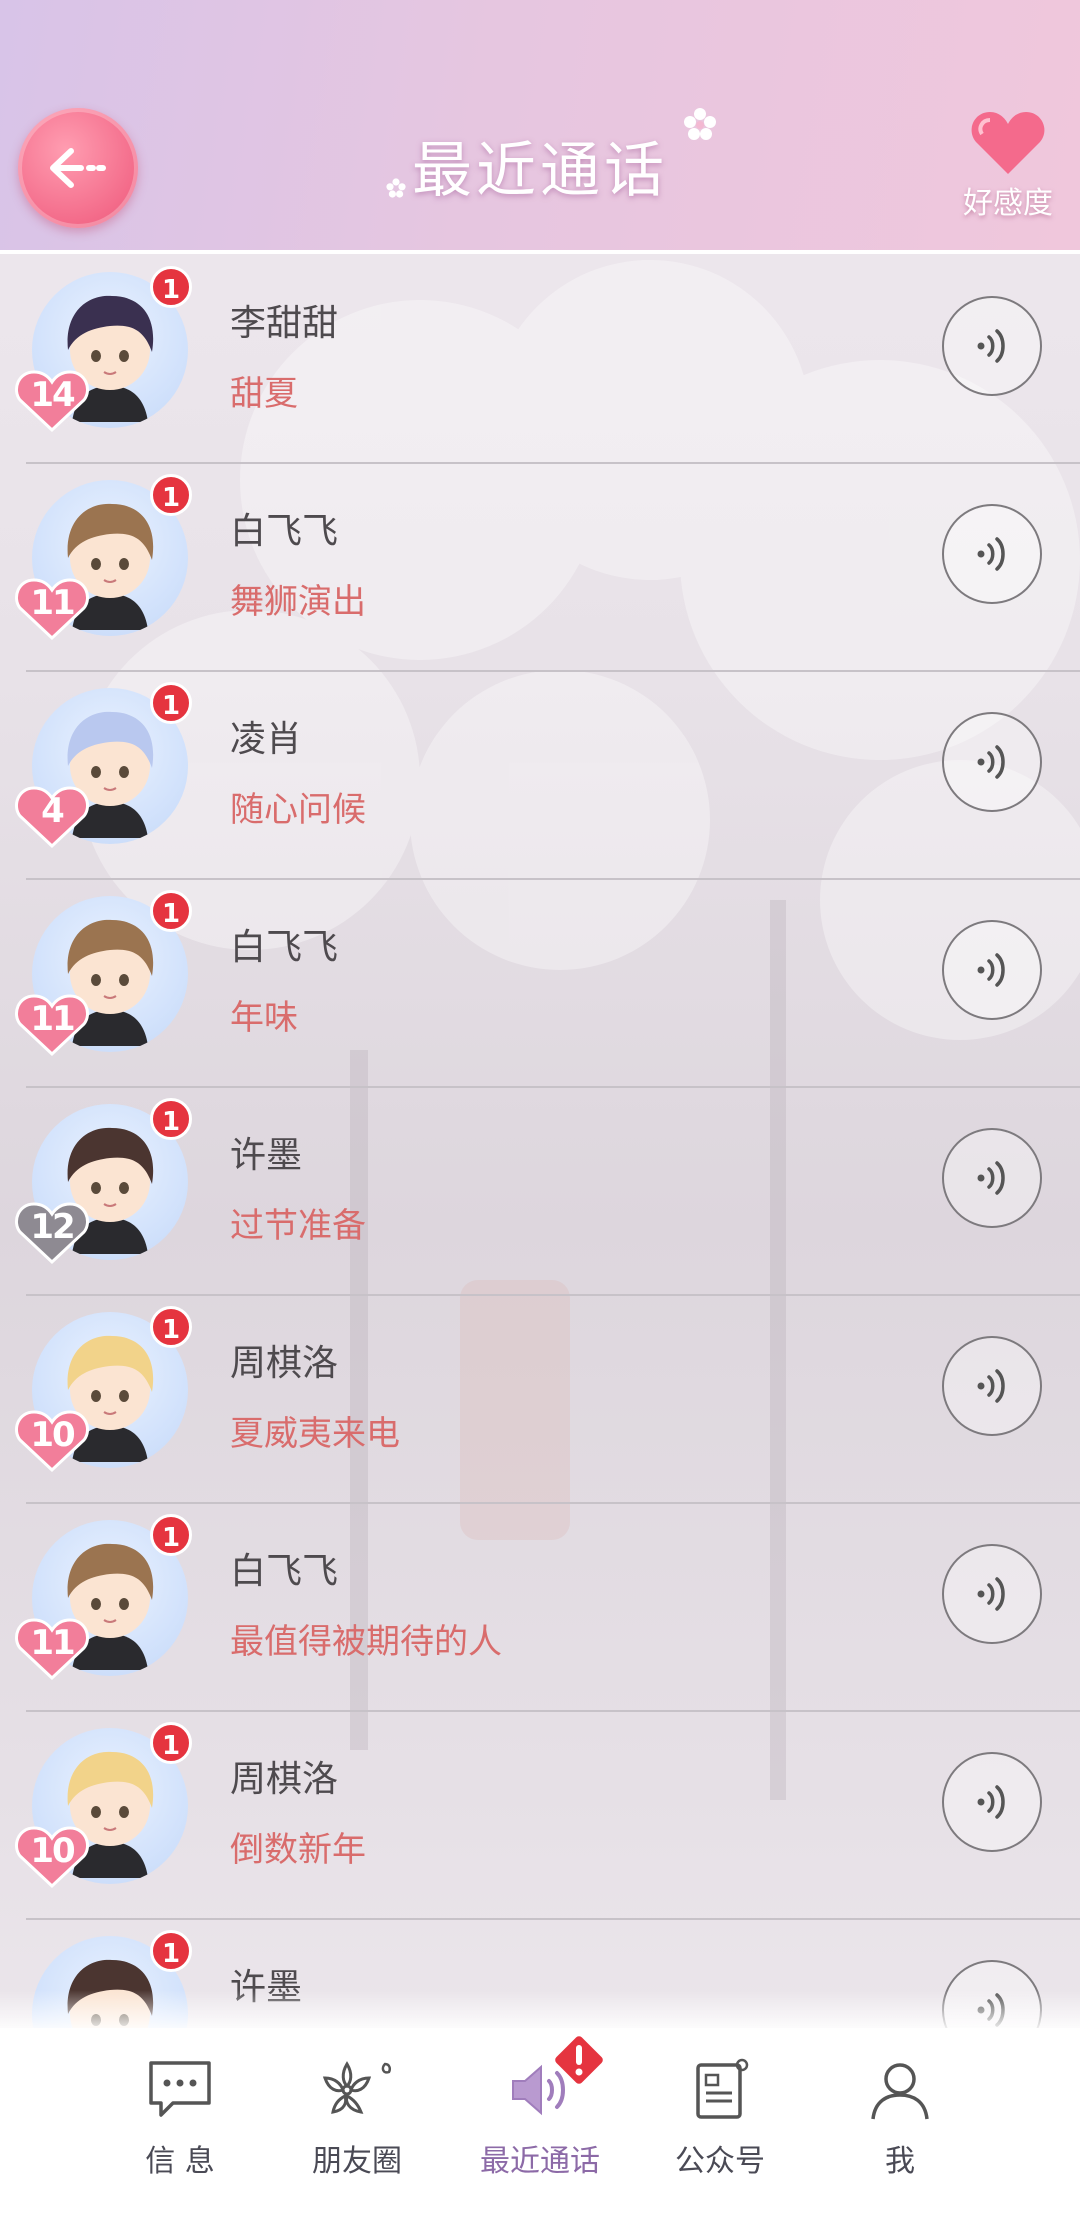  I want to click on page-title: 最近通话, so click(540, 171).